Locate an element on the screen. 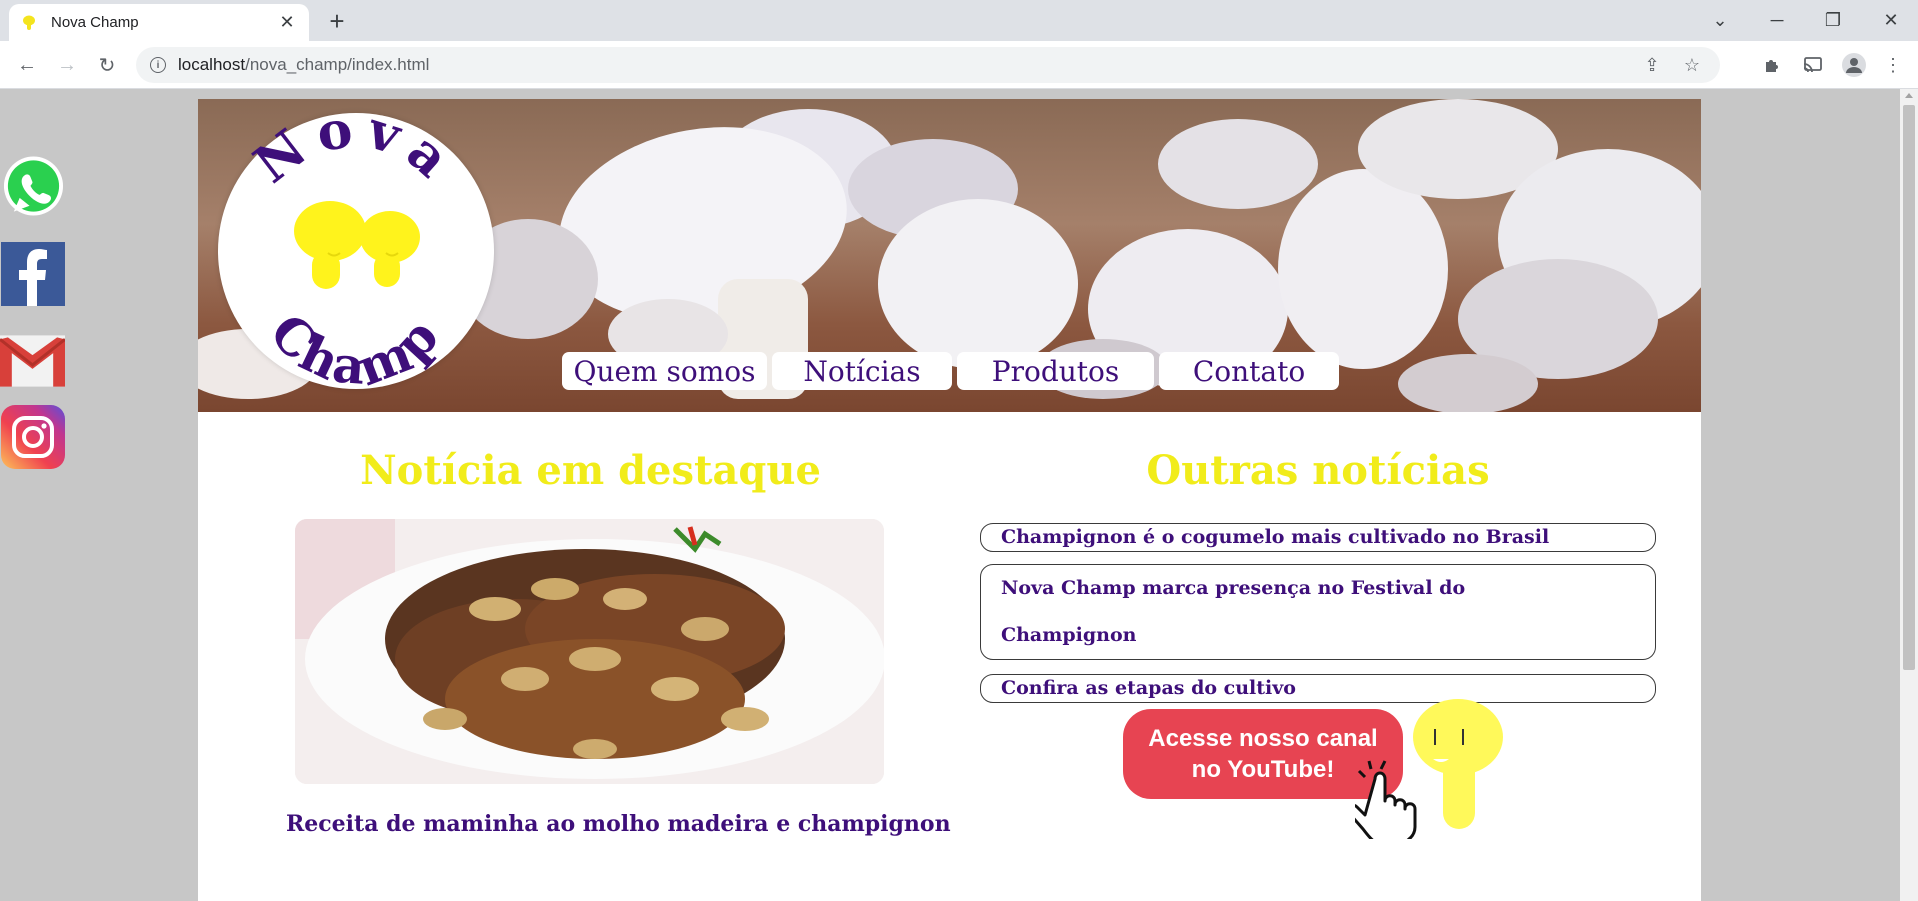 The width and height of the screenshot is (1918, 901). nav-label: Notícias is located at coordinates (862, 371).